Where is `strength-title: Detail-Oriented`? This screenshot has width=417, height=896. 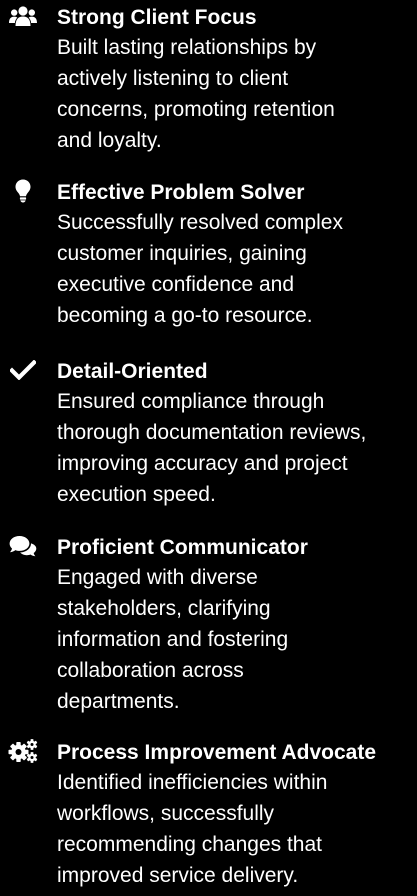
strength-title: Detail-Oriented is located at coordinates (132, 371).